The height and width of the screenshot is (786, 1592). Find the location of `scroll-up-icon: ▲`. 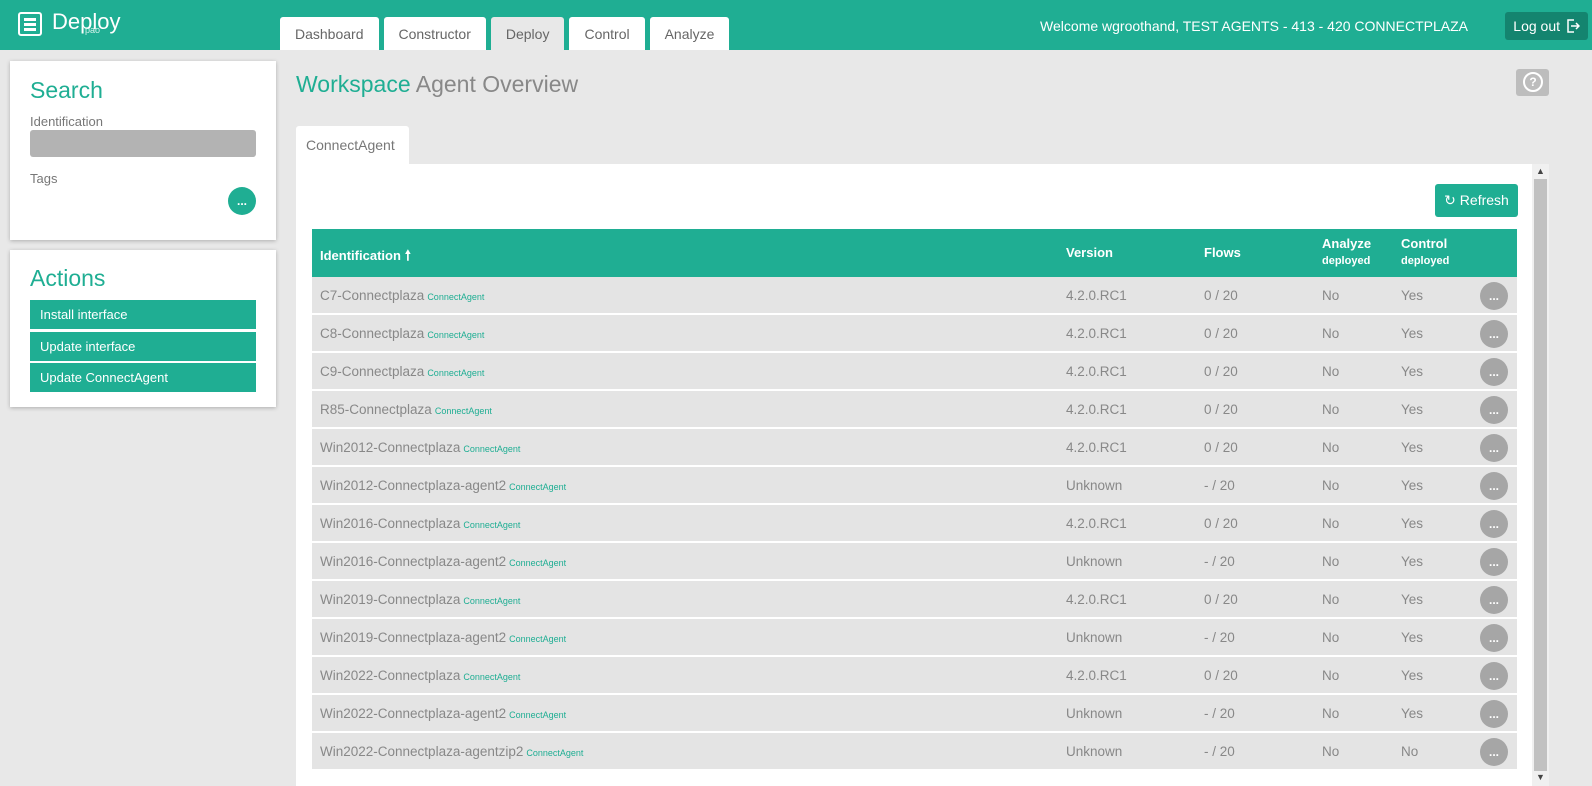

scroll-up-icon: ▲ is located at coordinates (1540, 172).